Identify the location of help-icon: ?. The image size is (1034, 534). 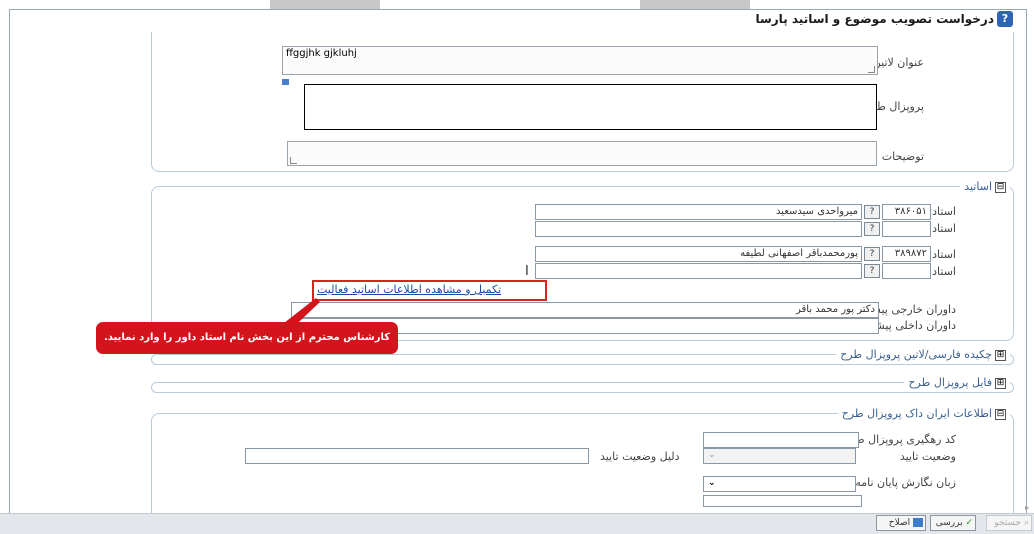
(1005, 19).